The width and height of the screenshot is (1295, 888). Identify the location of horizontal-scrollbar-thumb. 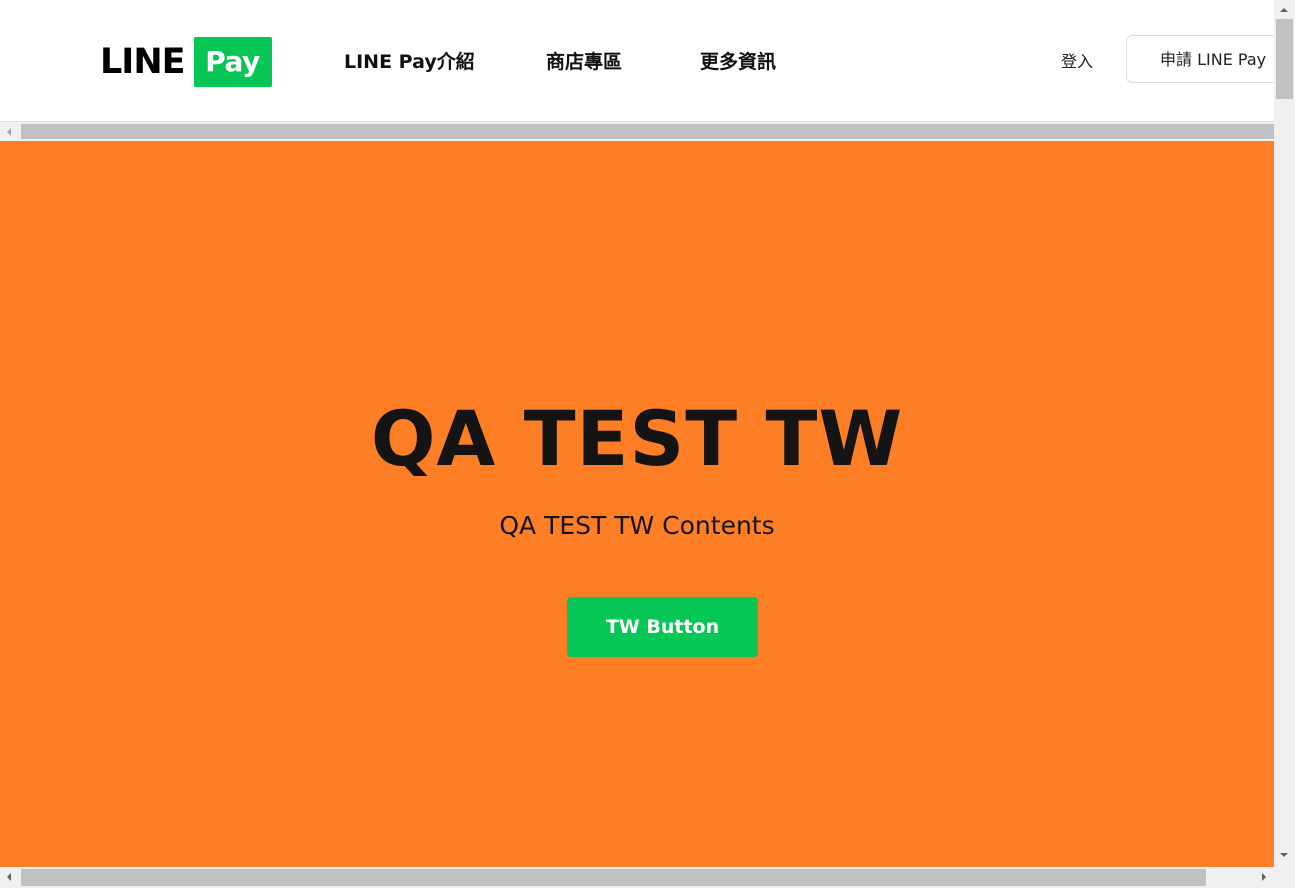
(613, 877).